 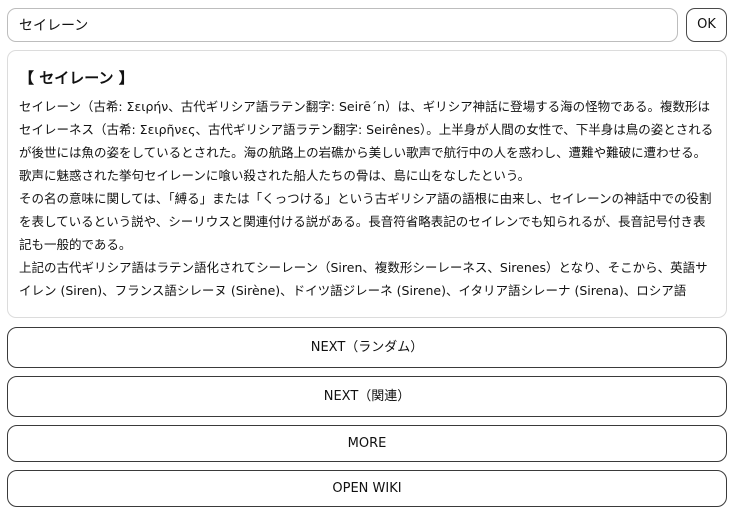 I want to click on next-related-button: NEXT（関連）, so click(x=367, y=396).